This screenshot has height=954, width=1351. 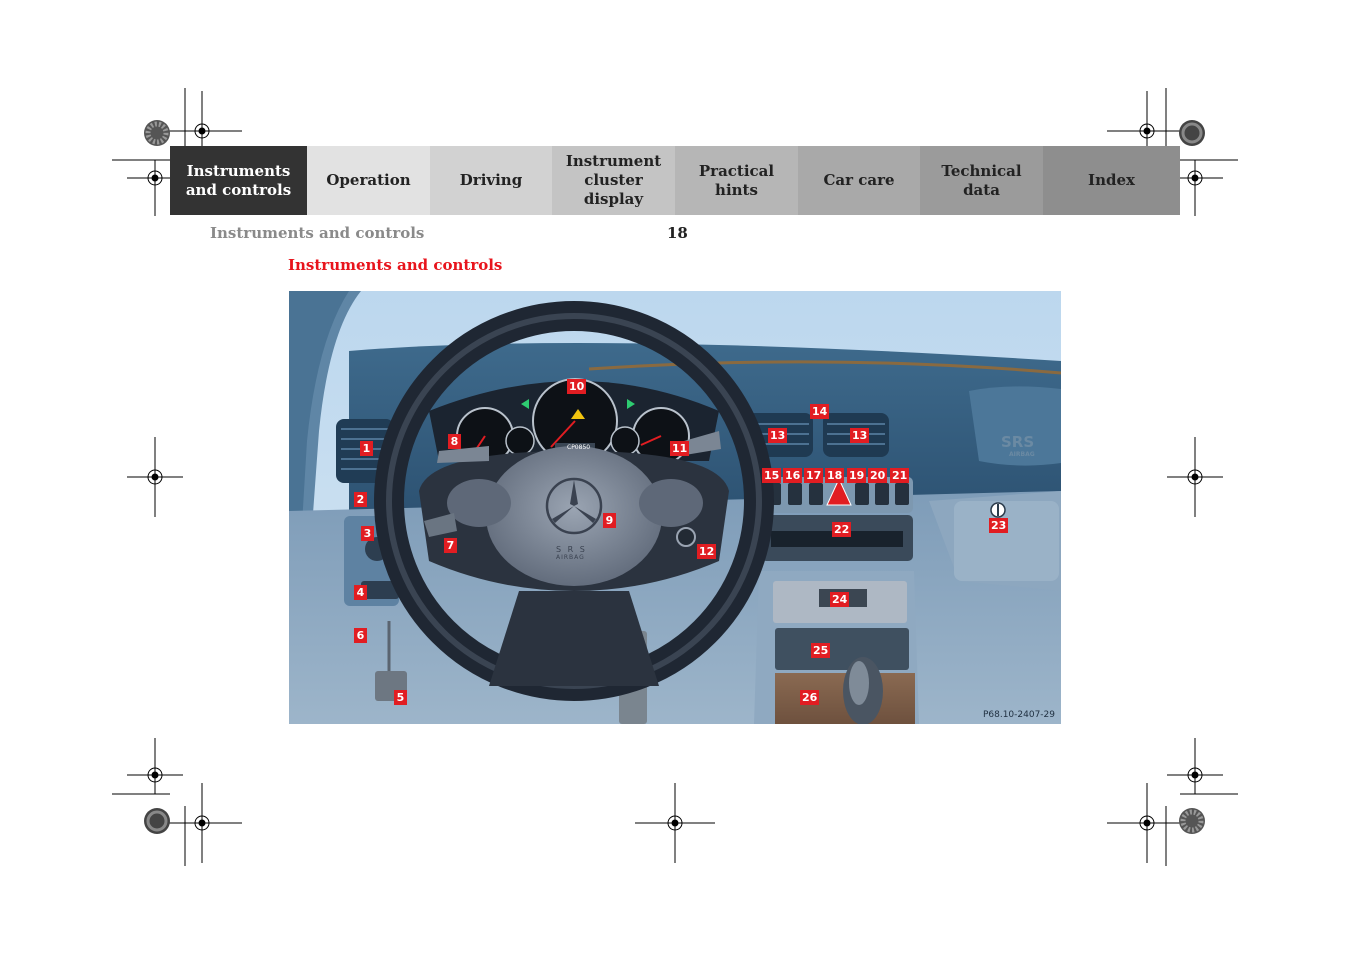 What do you see at coordinates (368, 180) in the screenshot?
I see `tab-operation: Operation` at bounding box center [368, 180].